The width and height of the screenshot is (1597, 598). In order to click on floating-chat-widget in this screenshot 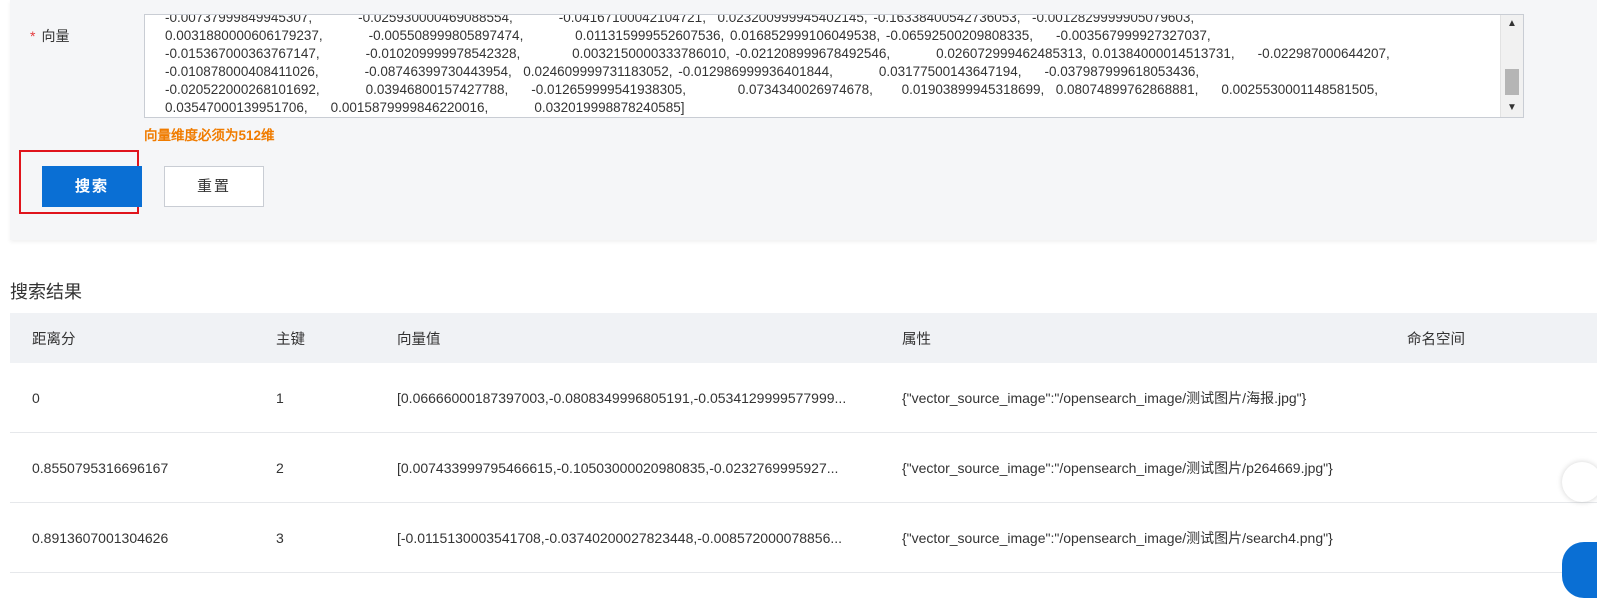, I will do `click(1579, 570)`.